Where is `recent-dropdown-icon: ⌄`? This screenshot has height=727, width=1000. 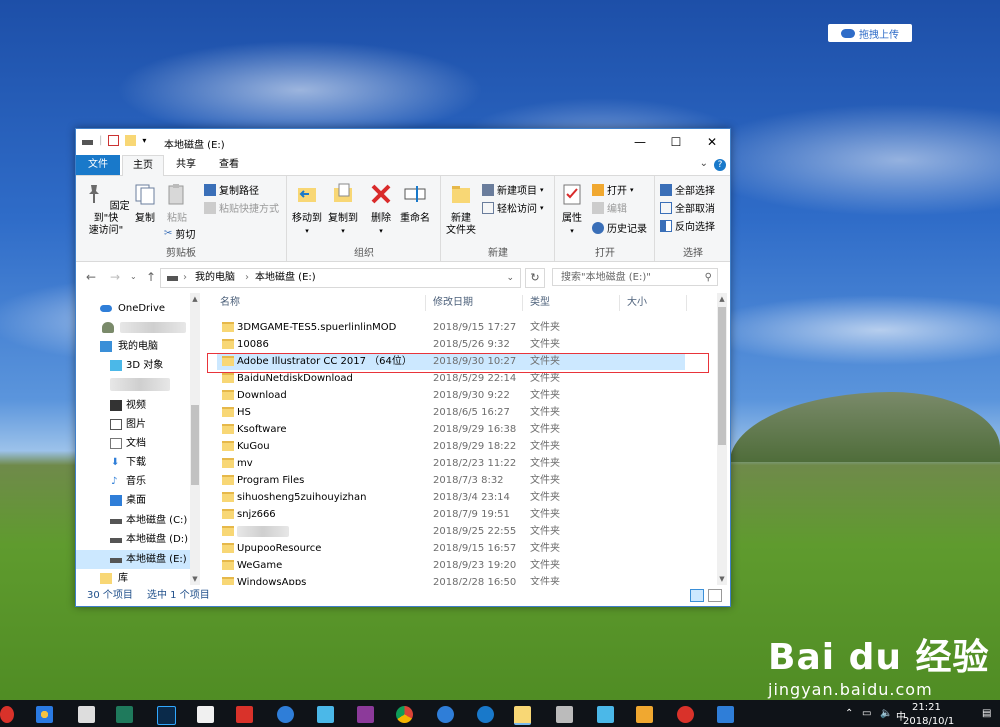 recent-dropdown-icon: ⌄ is located at coordinates (133, 276).